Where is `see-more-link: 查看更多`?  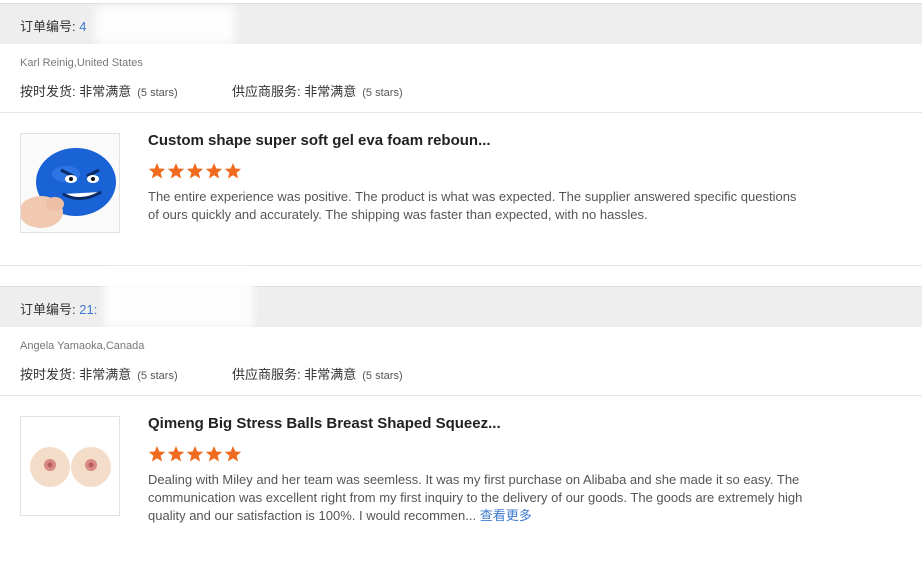 see-more-link: 查看更多 is located at coordinates (506, 515).